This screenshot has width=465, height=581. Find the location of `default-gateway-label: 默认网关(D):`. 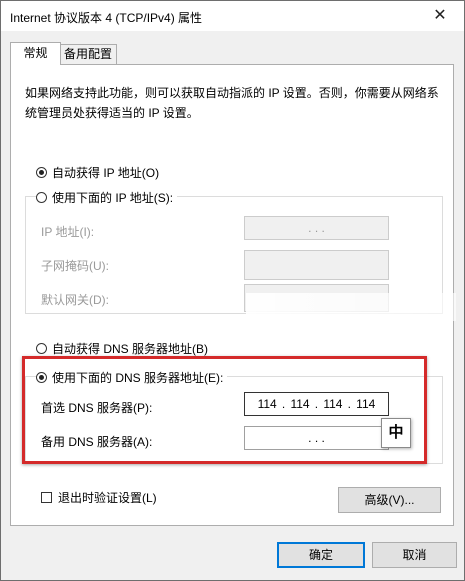

default-gateway-label: 默认网关(D): is located at coordinates (75, 300).